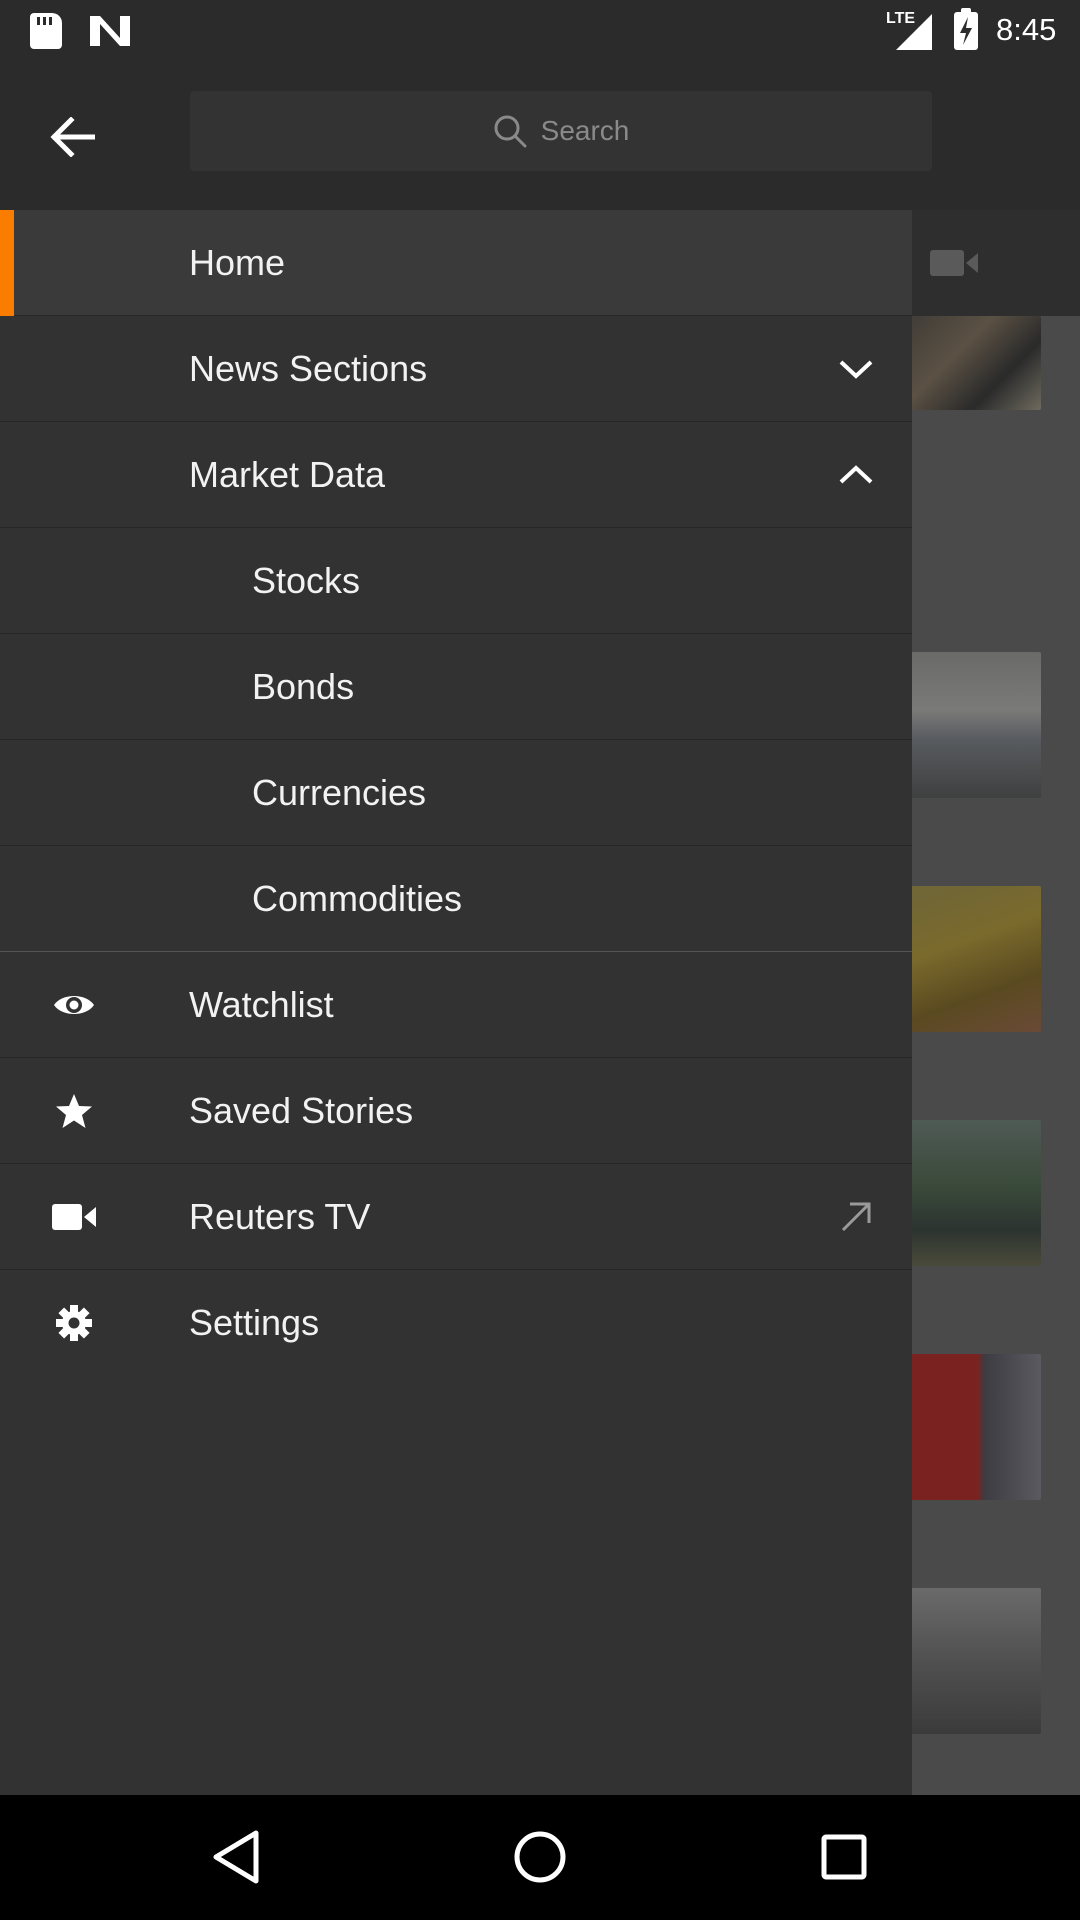  Describe the element at coordinates (966, 29) in the screenshot. I see `battery-charging-icon` at that location.